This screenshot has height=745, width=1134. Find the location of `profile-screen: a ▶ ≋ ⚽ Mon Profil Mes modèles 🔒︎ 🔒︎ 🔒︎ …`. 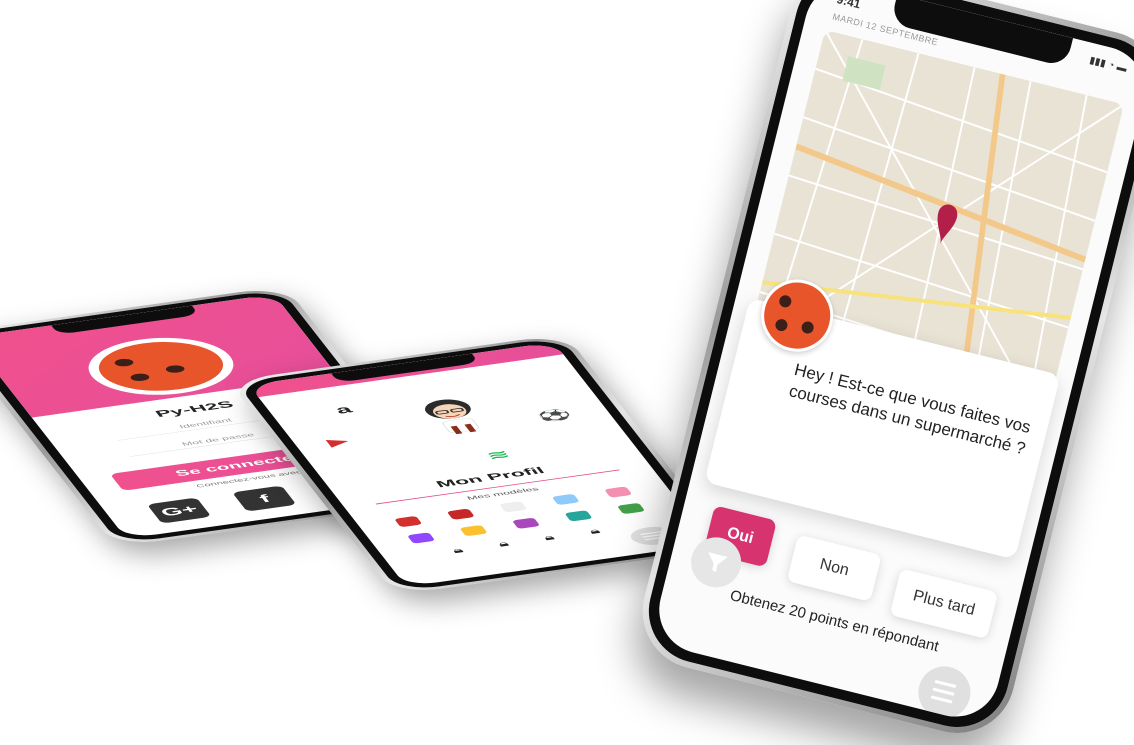

profile-screen: a ▶ ≋ ⚽ Mon Profil Mes modèles 🔒︎ 🔒︎ 🔒︎ … is located at coordinates (480, 464).